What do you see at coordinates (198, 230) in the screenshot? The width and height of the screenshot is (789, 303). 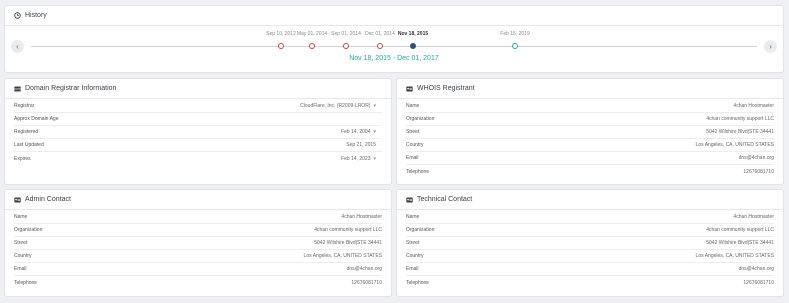 I see `admin-row: Organization 4chan community support LLC` at bounding box center [198, 230].